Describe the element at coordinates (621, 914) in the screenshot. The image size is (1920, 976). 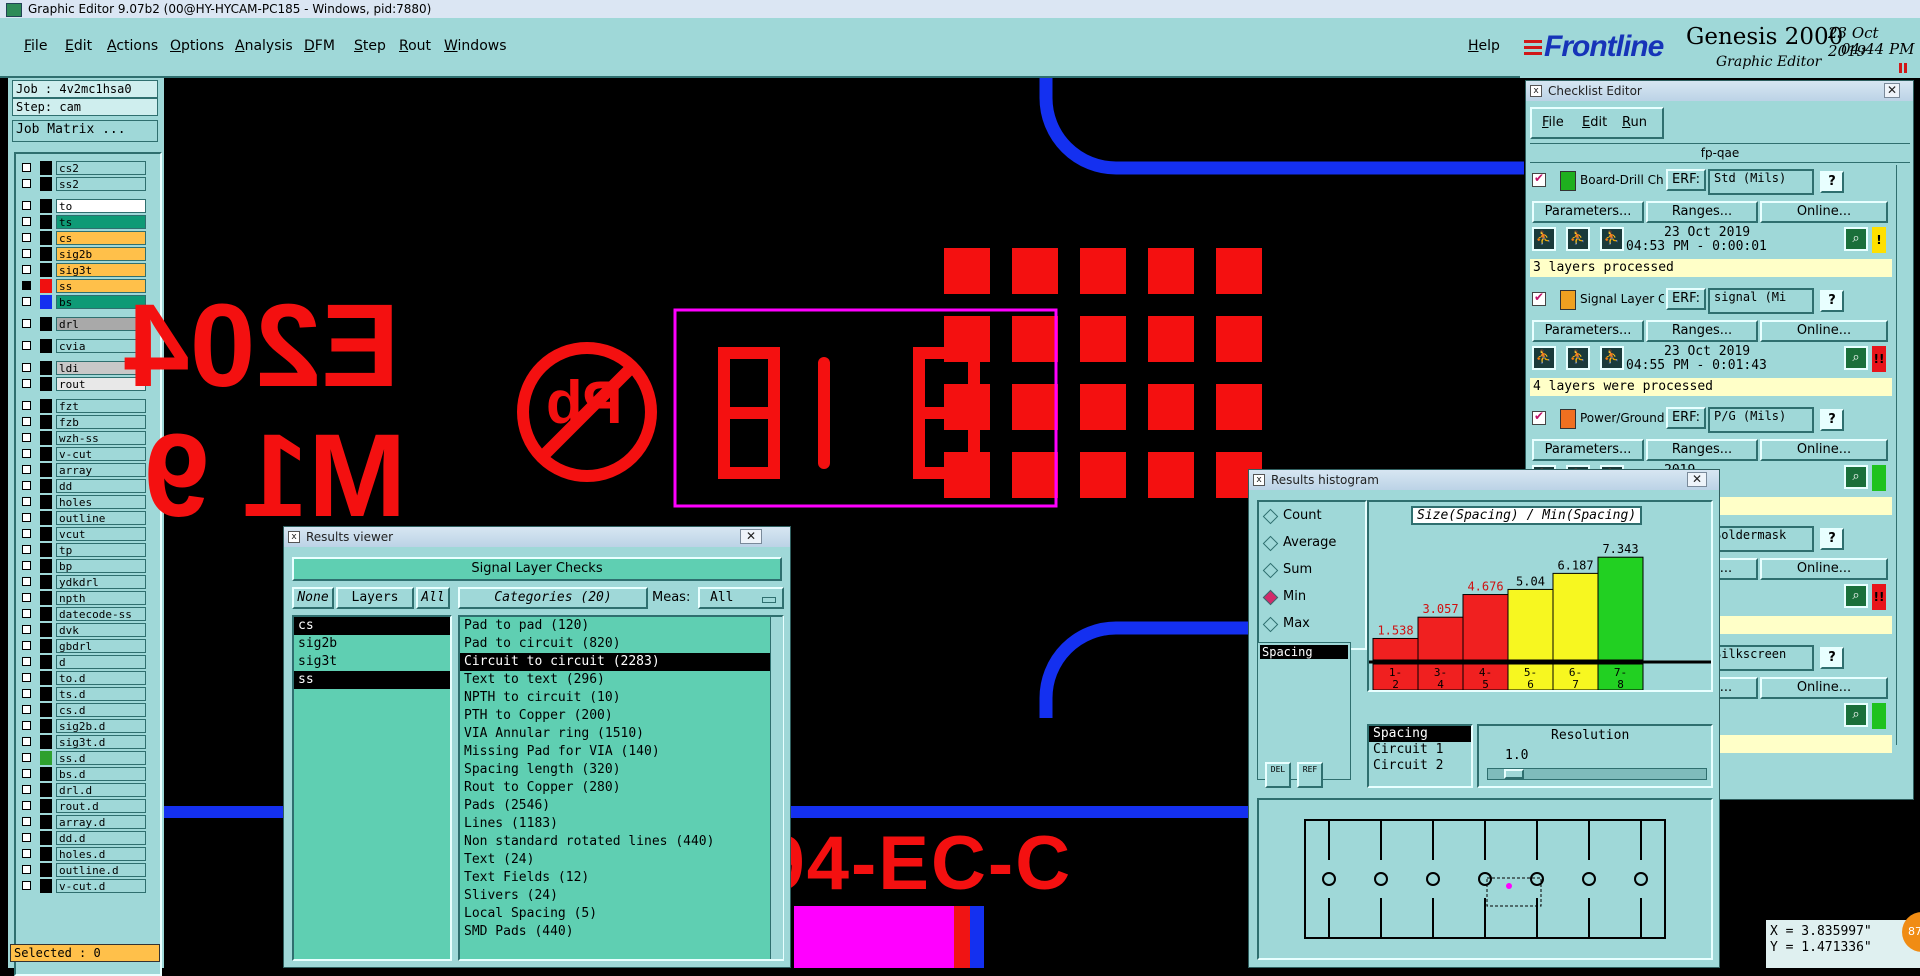
I see `category-result-item: Local Spacing (5)` at that location.